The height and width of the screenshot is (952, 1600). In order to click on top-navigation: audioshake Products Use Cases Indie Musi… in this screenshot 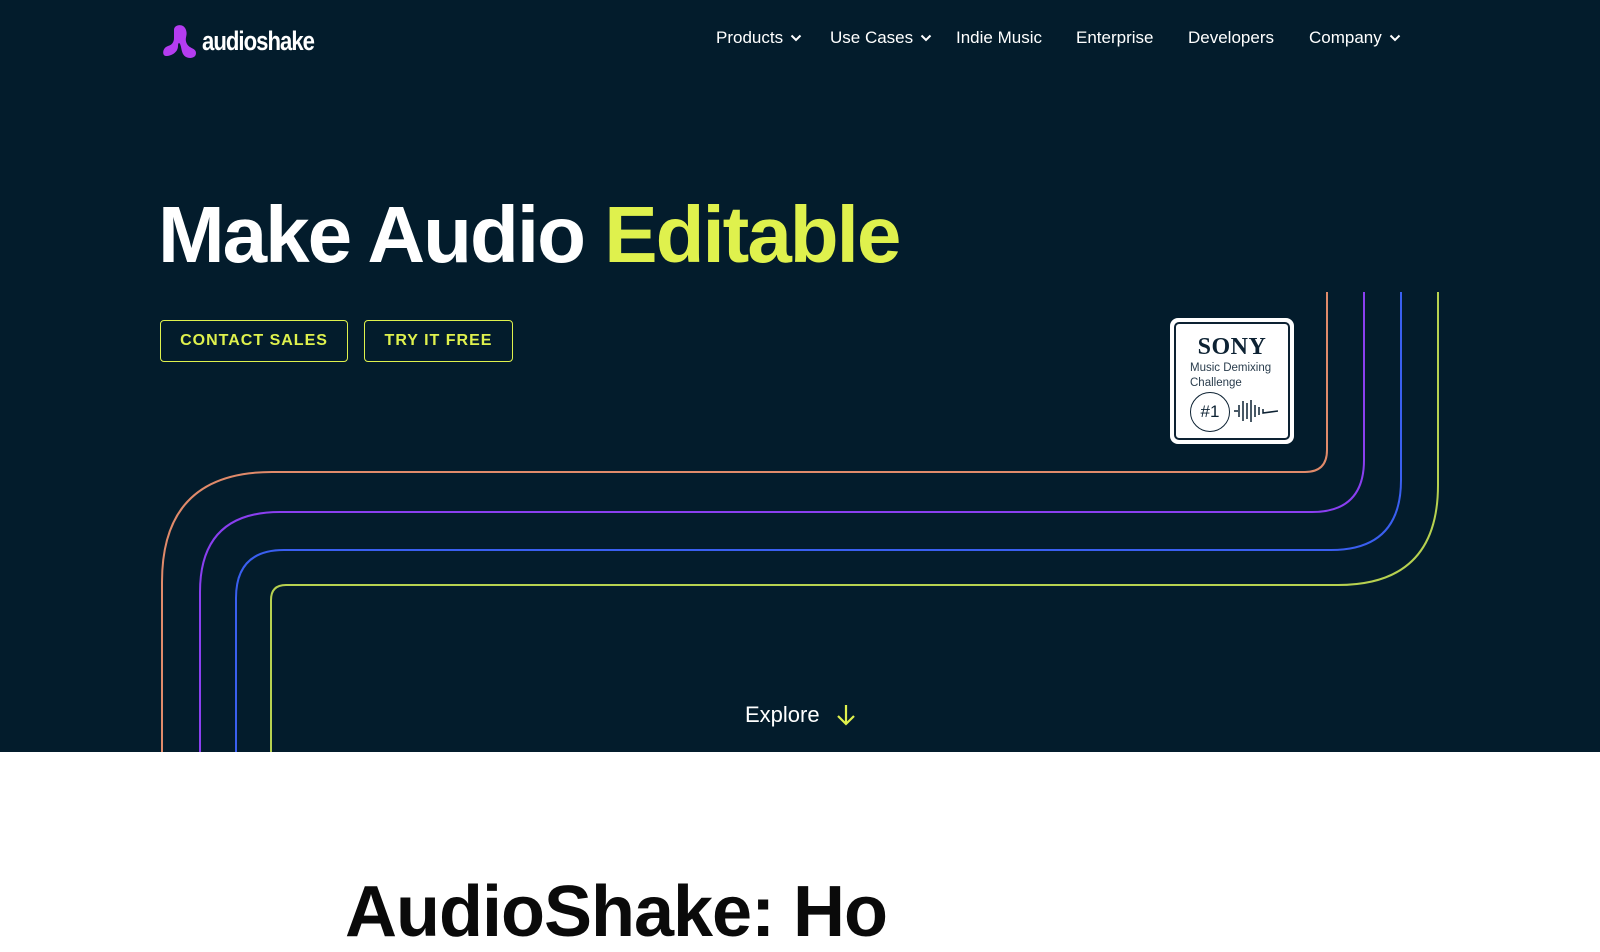, I will do `click(800, 40)`.